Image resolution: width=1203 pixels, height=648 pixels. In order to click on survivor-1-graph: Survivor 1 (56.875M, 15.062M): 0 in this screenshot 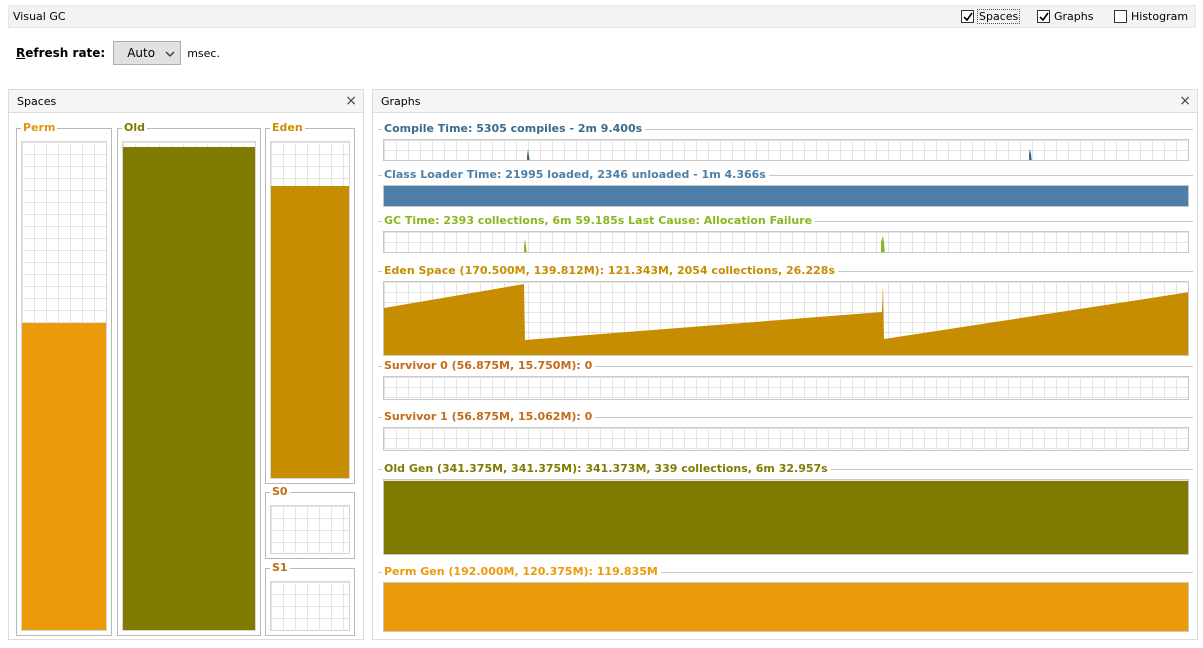, I will do `click(785, 431)`.